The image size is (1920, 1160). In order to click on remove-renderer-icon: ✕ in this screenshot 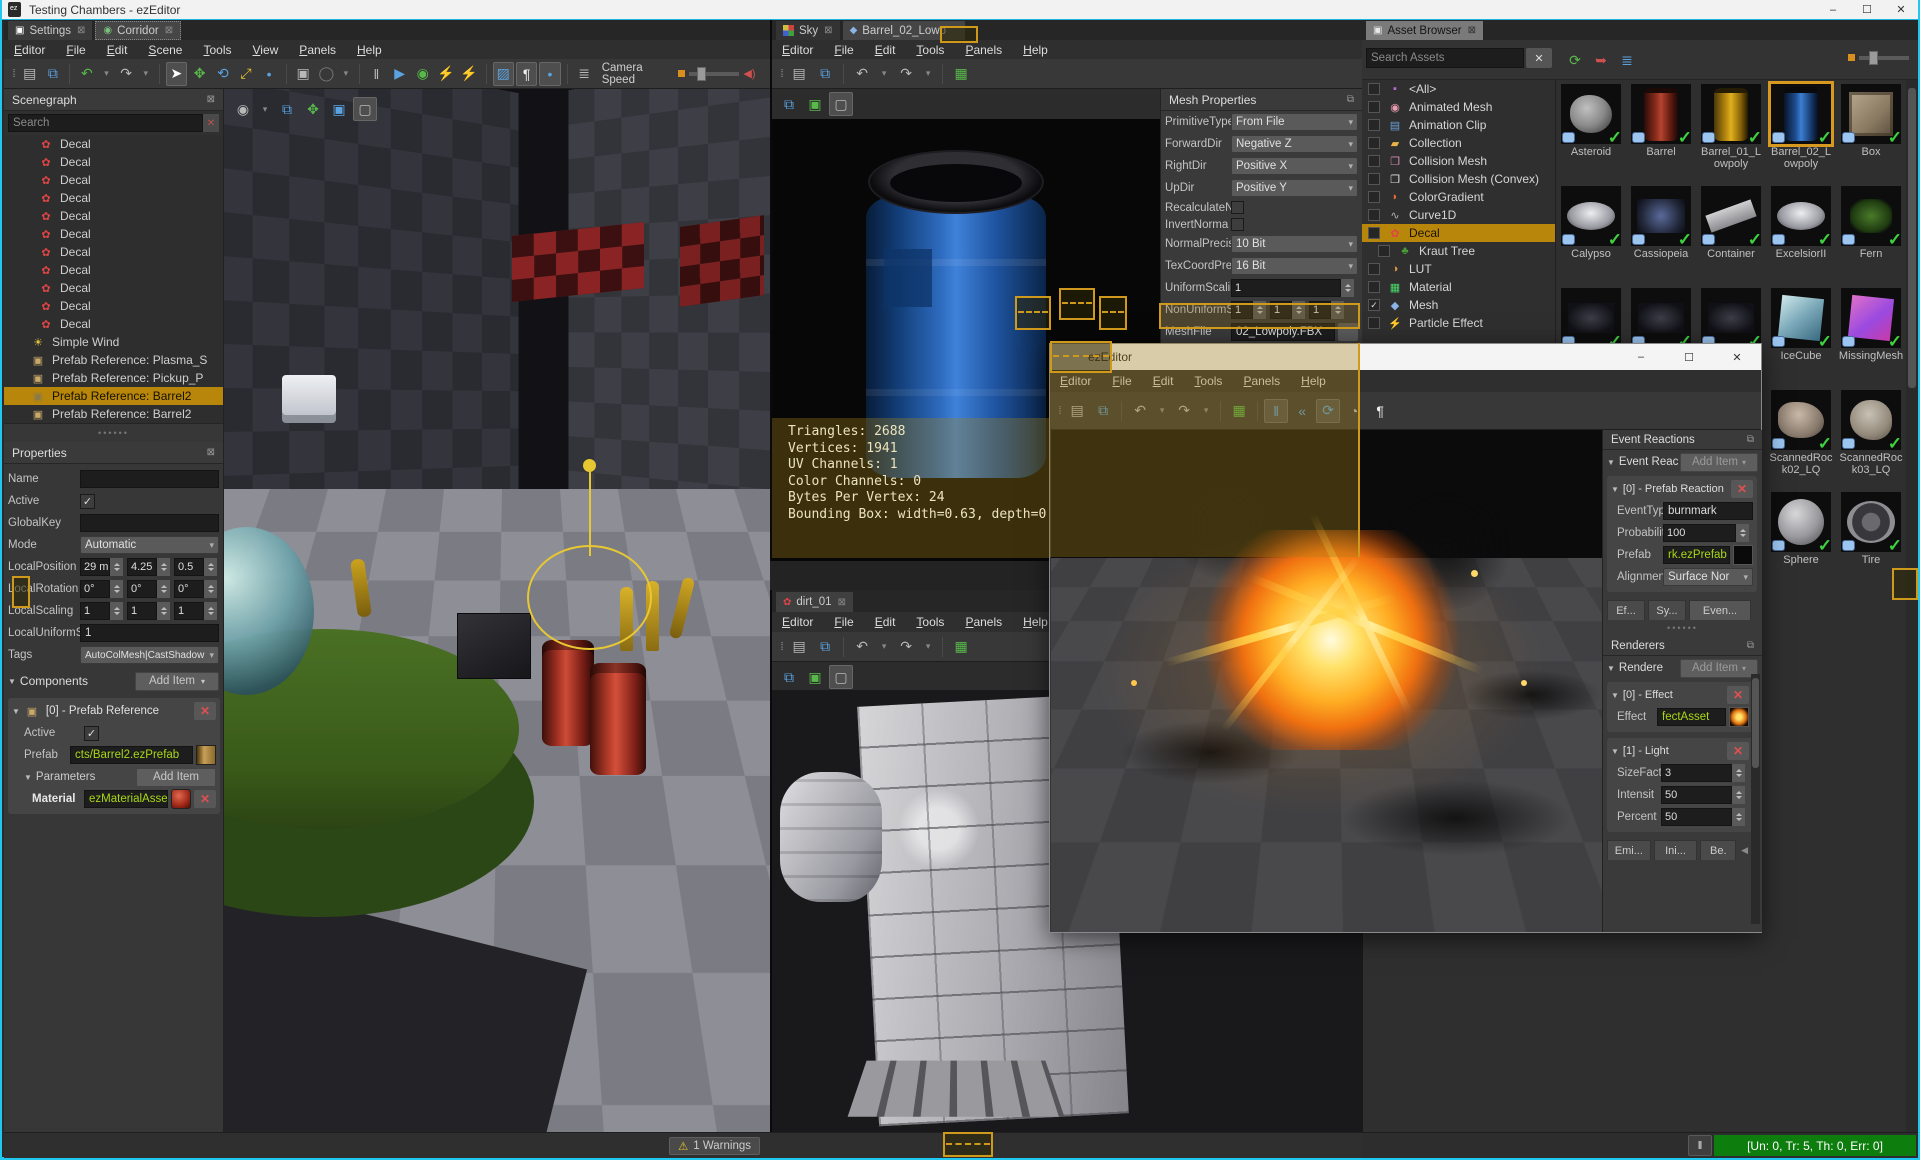, I will do `click(1738, 751)`.